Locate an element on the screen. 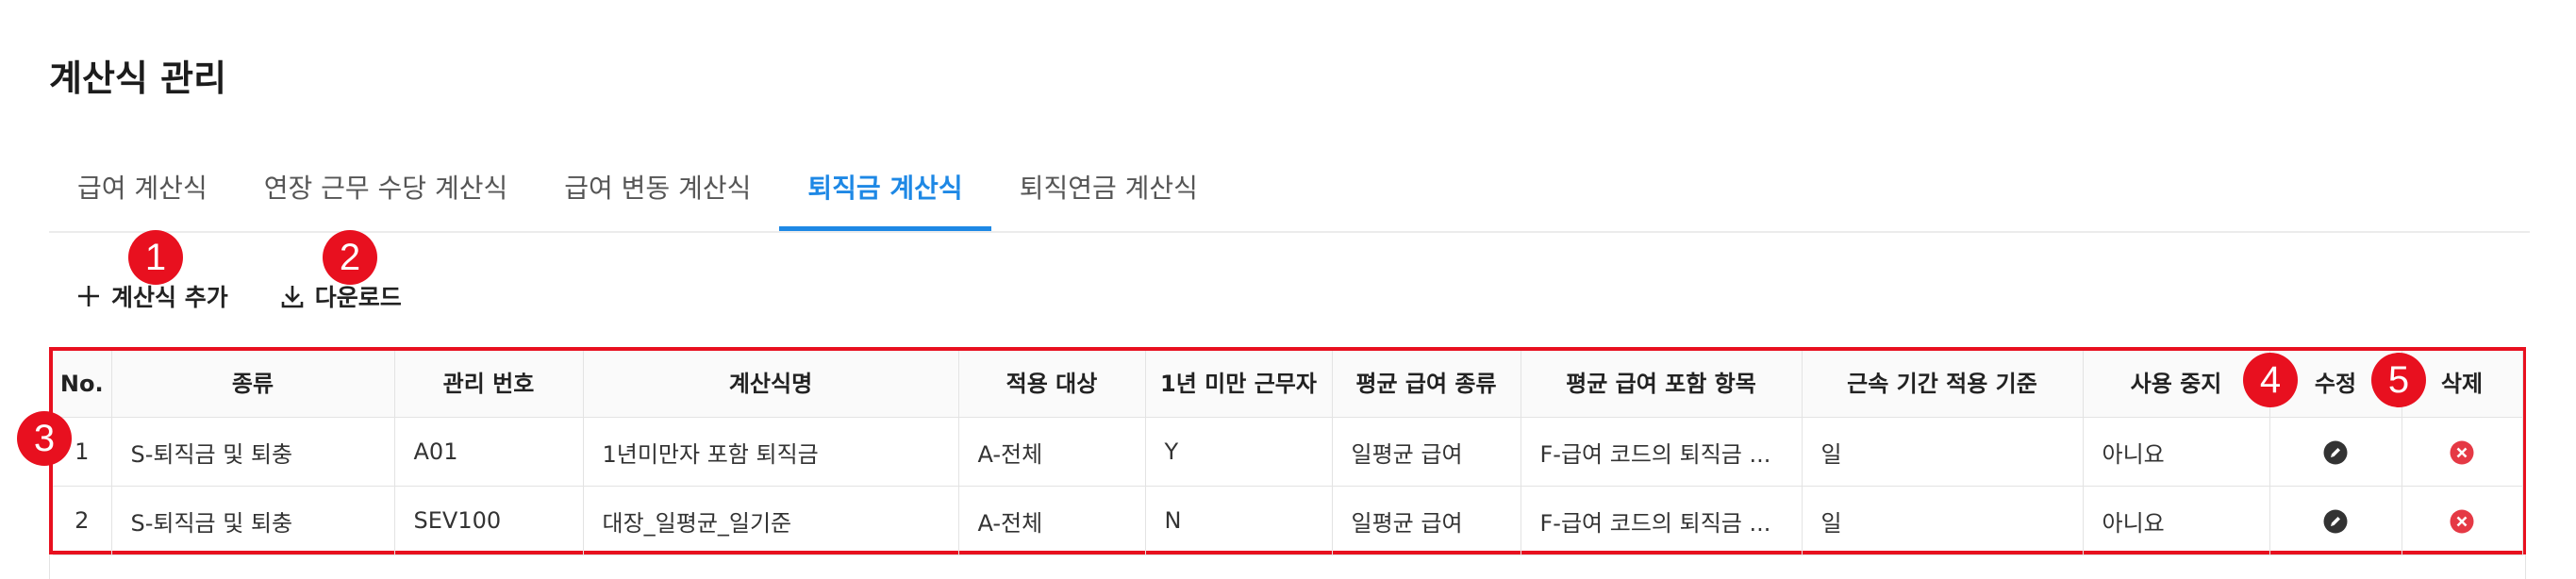  cell-code: SEV100 is located at coordinates (489, 520).